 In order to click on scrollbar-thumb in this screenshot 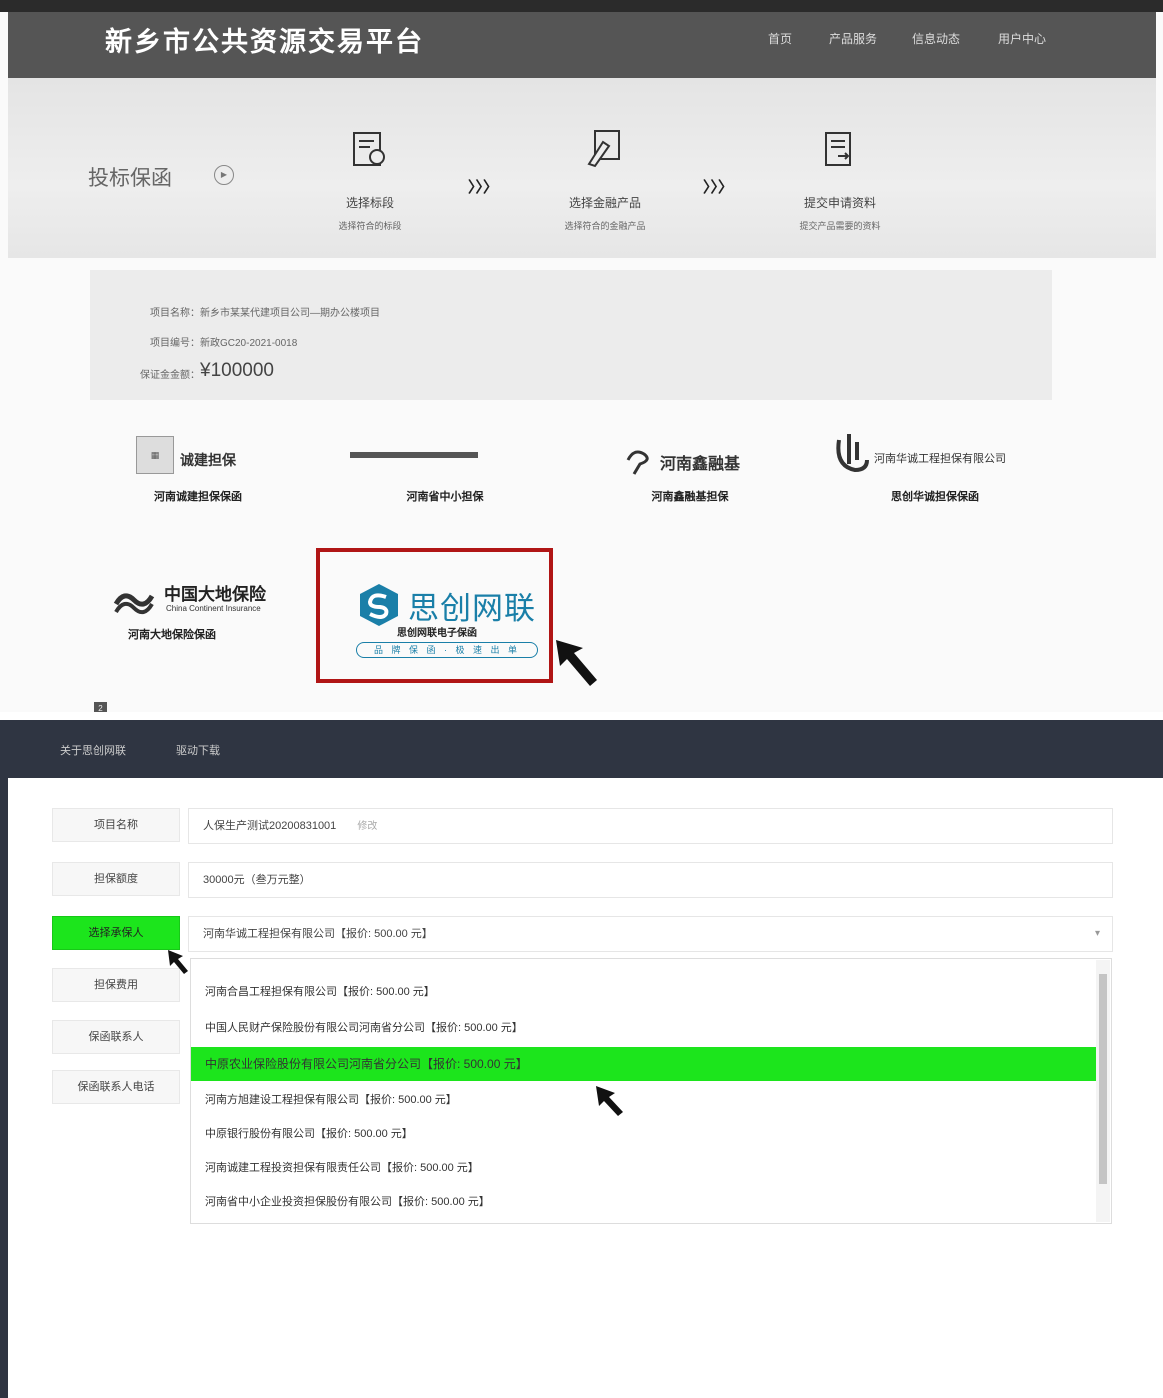, I will do `click(1103, 1079)`.